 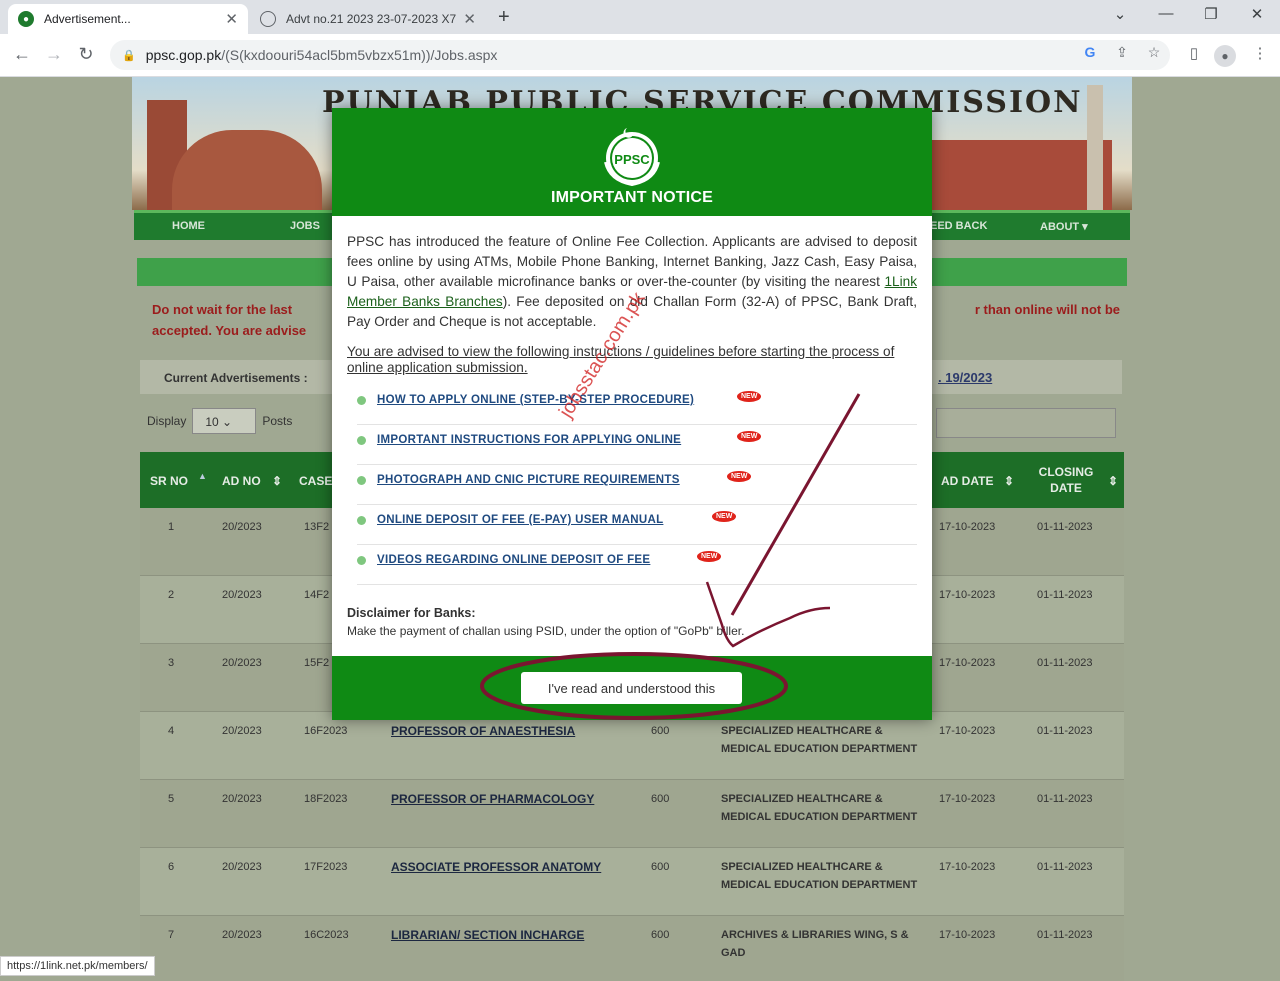 I want to click on tab-advertisement: ● Advertisement... ✕, so click(x=128, y=19).